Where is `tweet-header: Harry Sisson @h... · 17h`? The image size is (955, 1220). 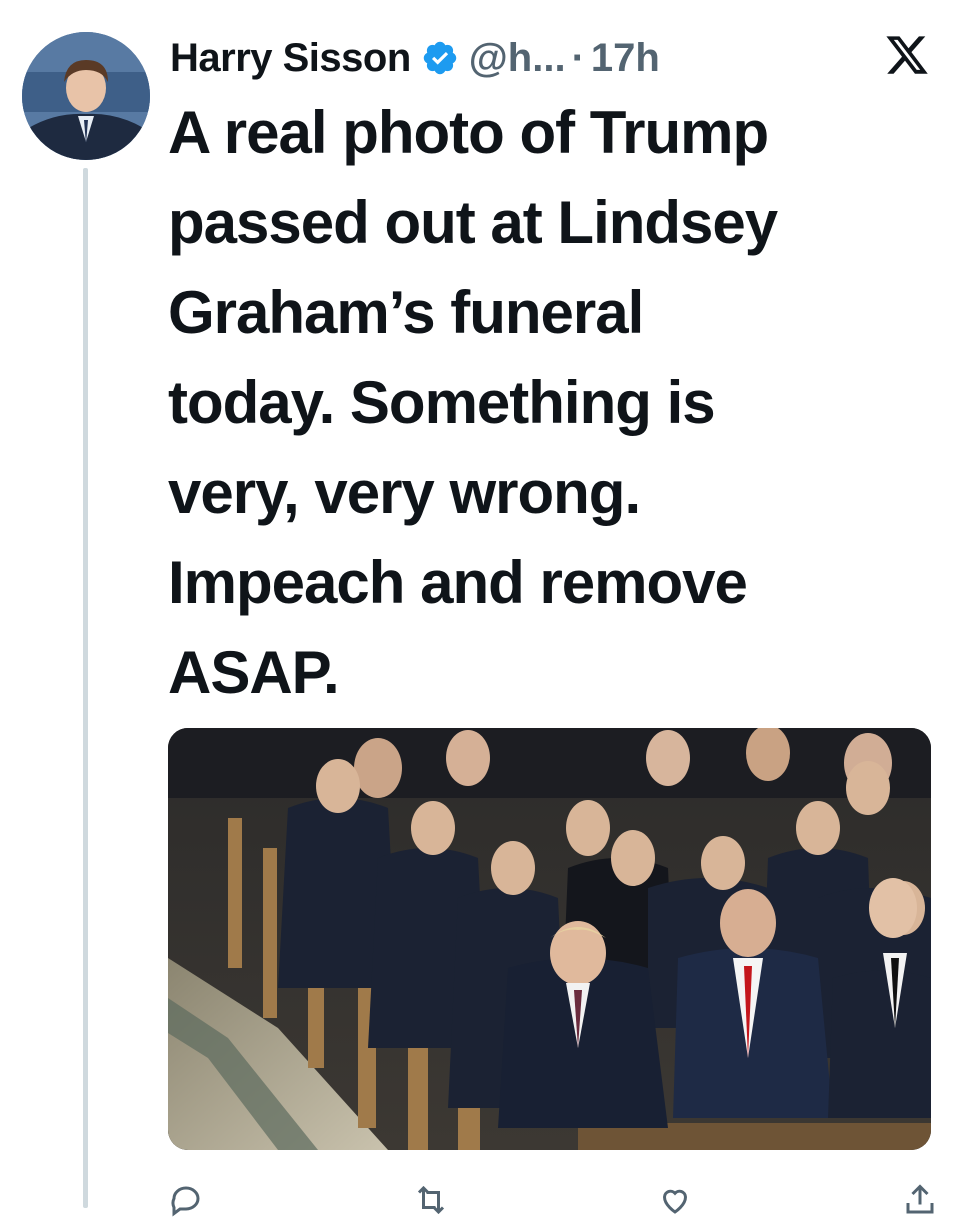 tweet-header: Harry Sisson @h... · 17h is located at coordinates (415, 58).